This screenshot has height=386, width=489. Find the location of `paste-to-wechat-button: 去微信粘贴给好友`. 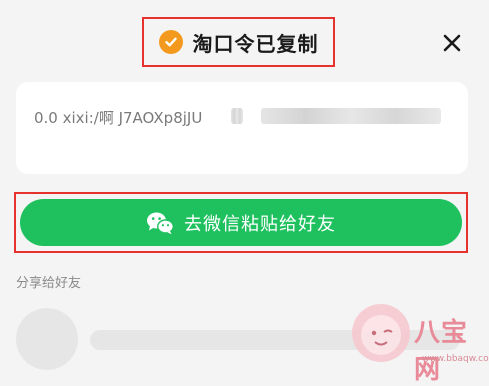

paste-to-wechat-button: 去微信粘贴给好友 is located at coordinates (241, 222).